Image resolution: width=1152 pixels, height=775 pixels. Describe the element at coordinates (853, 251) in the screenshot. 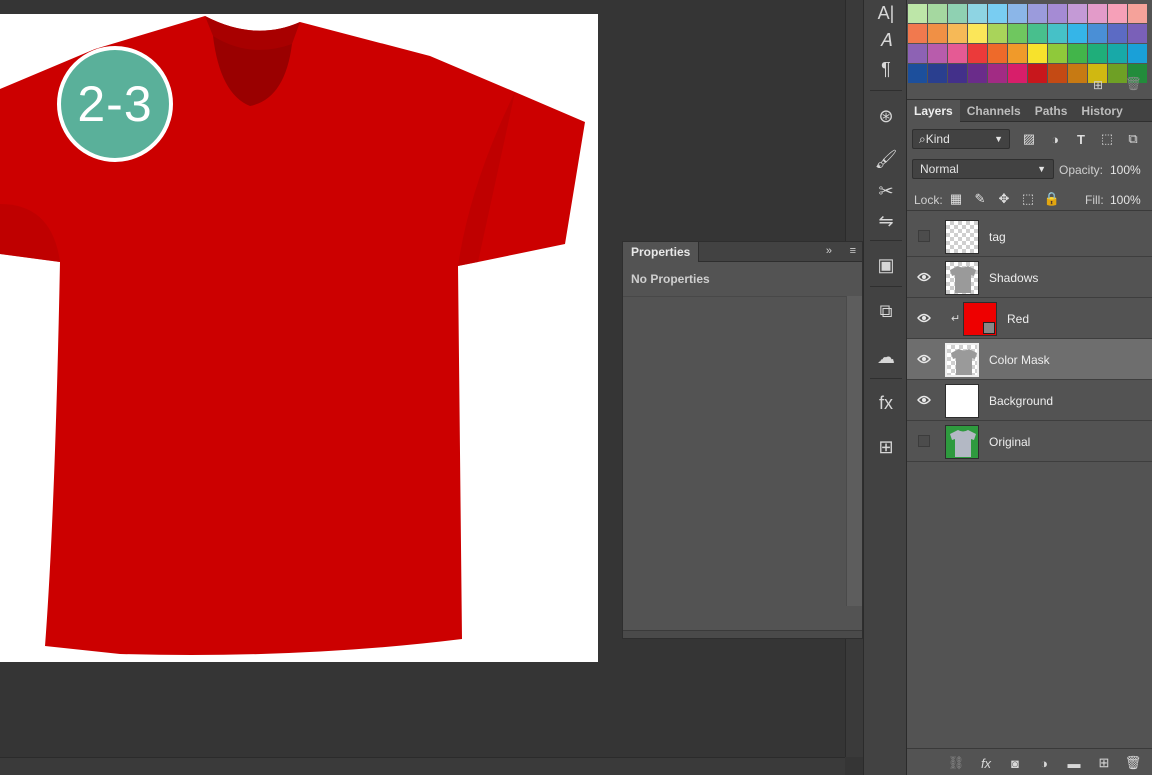

I see `panel-menu-icon: ≡` at that location.